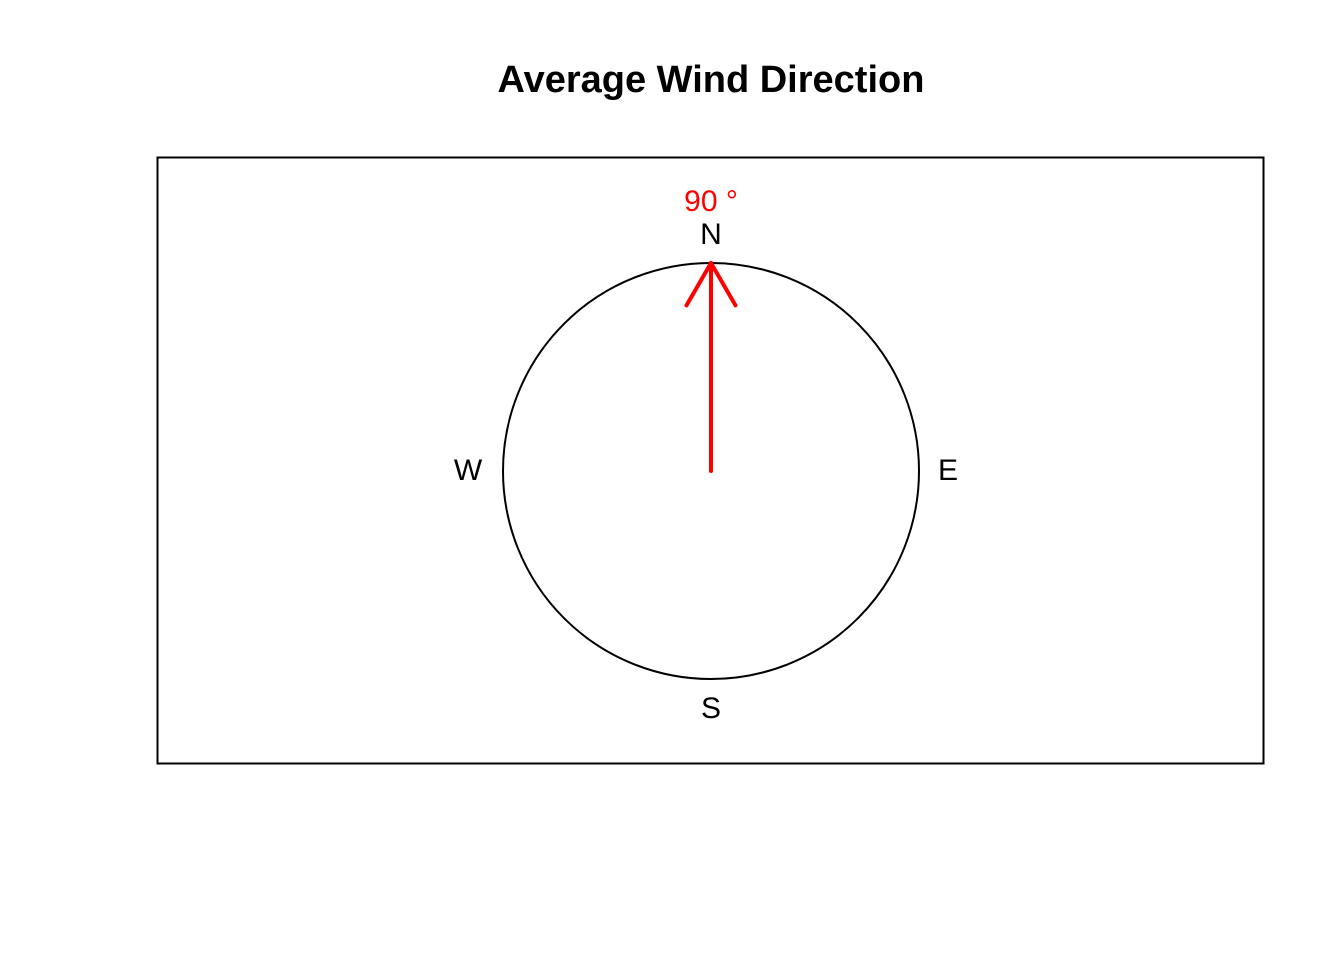 This screenshot has width=1344, height=960. What do you see at coordinates (468, 470) in the screenshot?
I see `west-label: W` at bounding box center [468, 470].